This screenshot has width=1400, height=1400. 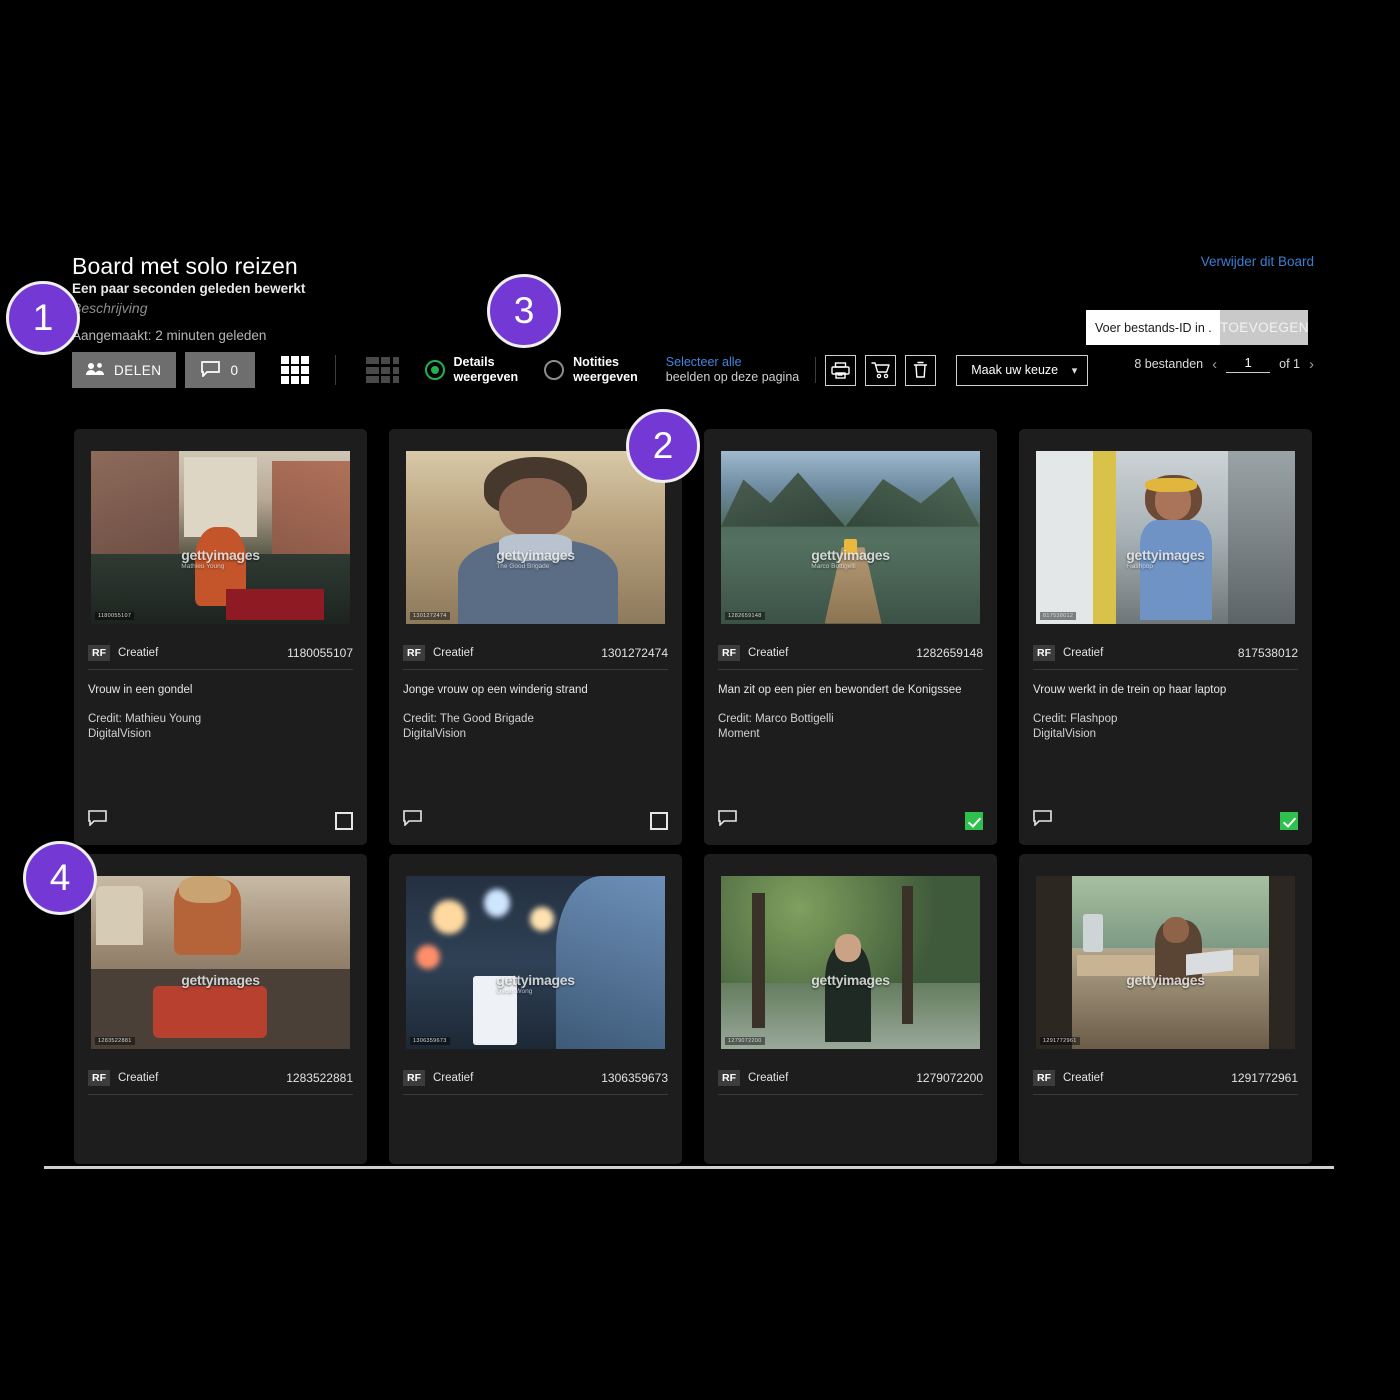 I want to click on chevron-right-icon: ›, so click(x=1311, y=364).